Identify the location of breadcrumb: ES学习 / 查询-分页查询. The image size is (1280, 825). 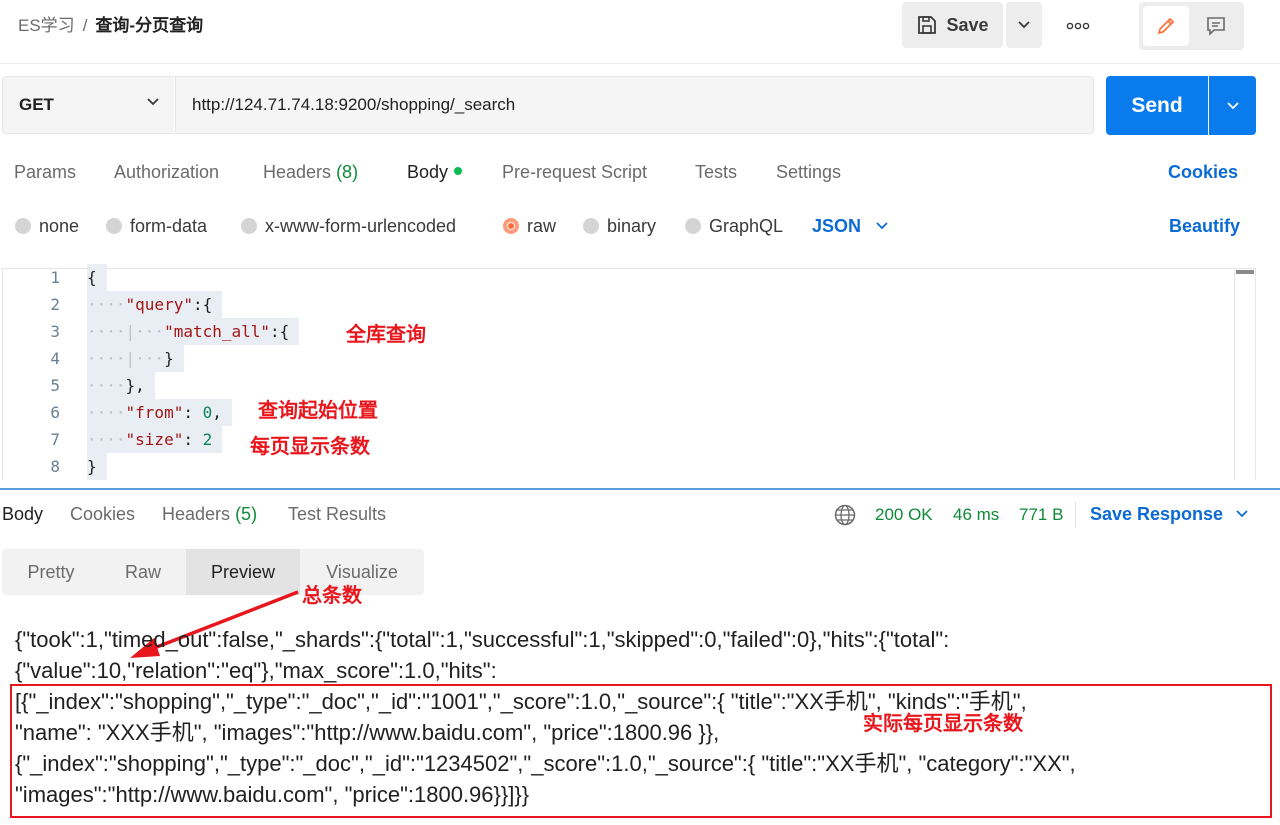
(110, 26).